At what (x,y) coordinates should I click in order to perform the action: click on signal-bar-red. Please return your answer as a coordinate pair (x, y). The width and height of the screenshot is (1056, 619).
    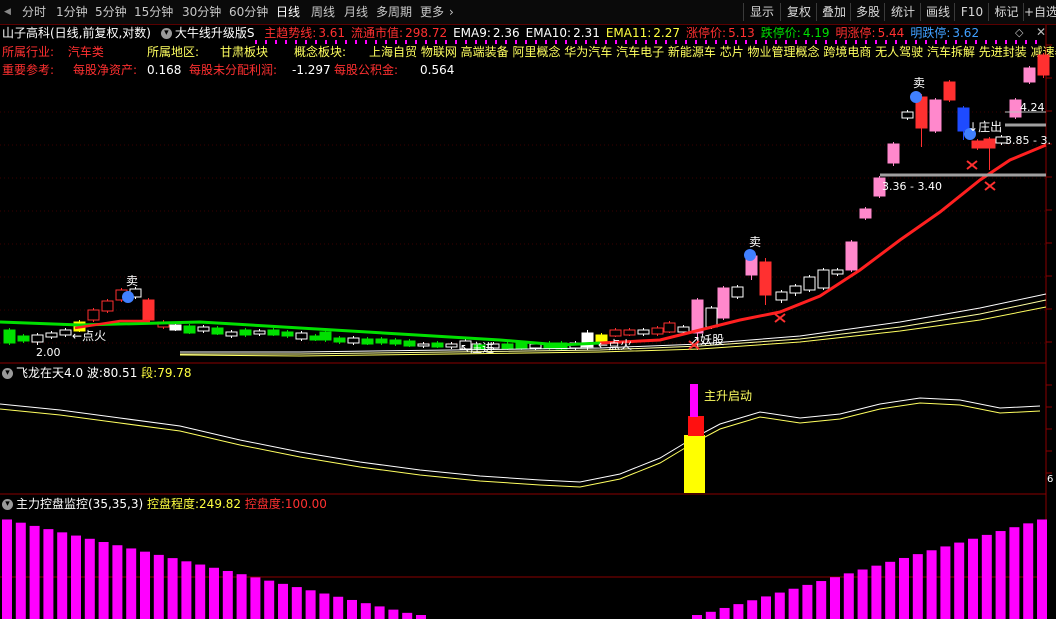
    Looking at the image, I should click on (696, 426).